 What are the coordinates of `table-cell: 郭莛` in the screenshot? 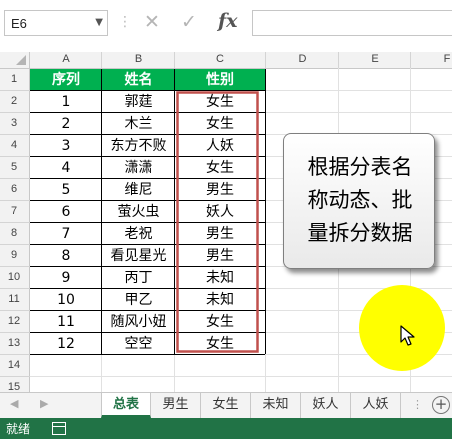 It's located at (138, 102).